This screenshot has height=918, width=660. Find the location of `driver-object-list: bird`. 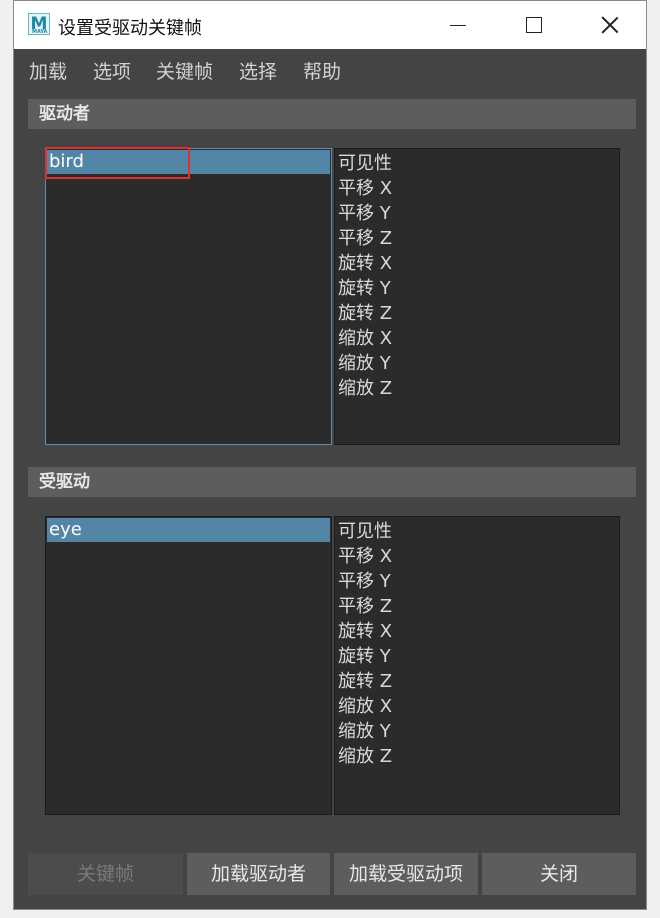

driver-object-list: bird is located at coordinates (188, 296).